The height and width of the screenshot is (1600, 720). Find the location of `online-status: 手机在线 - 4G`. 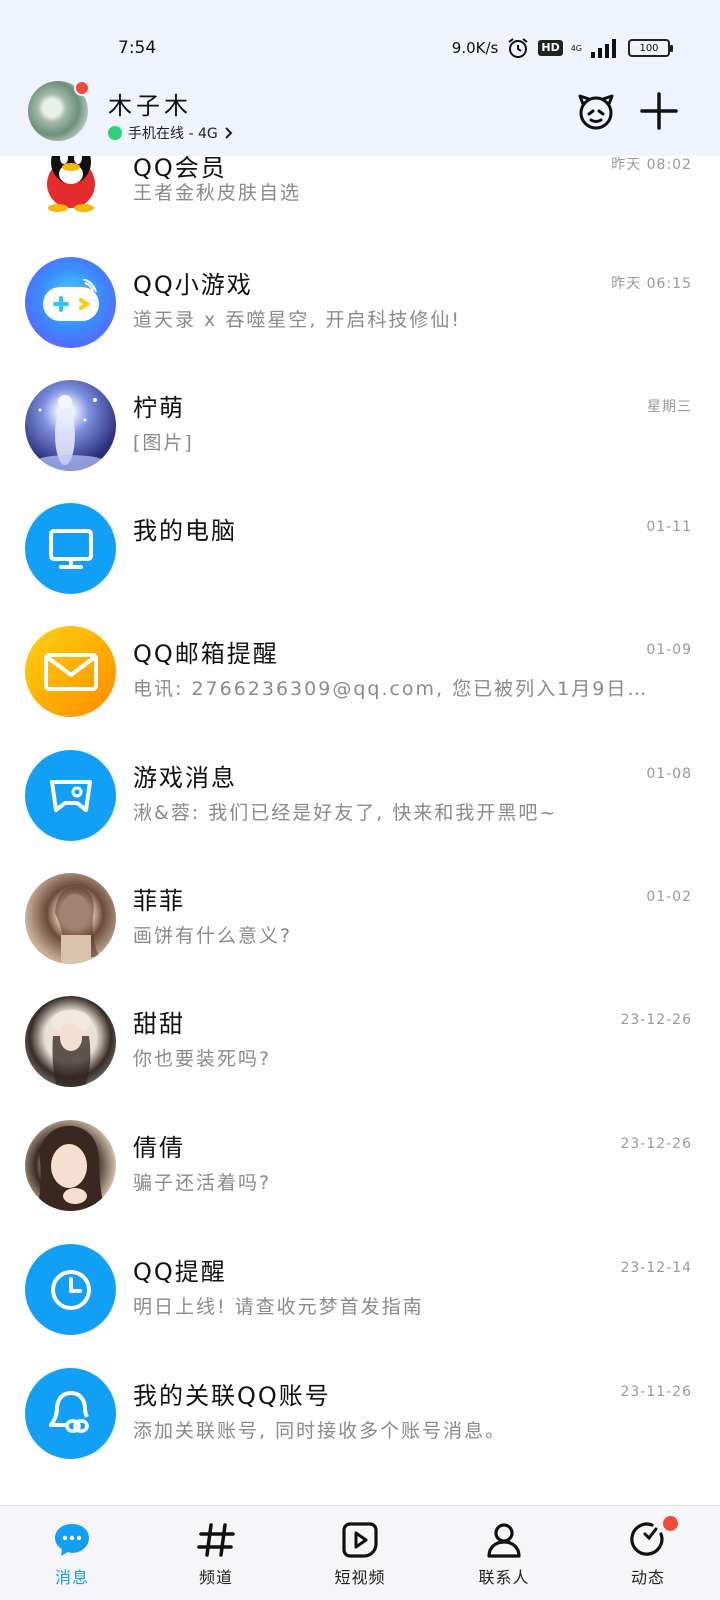

online-status: 手机在线 - 4G is located at coordinates (171, 133).